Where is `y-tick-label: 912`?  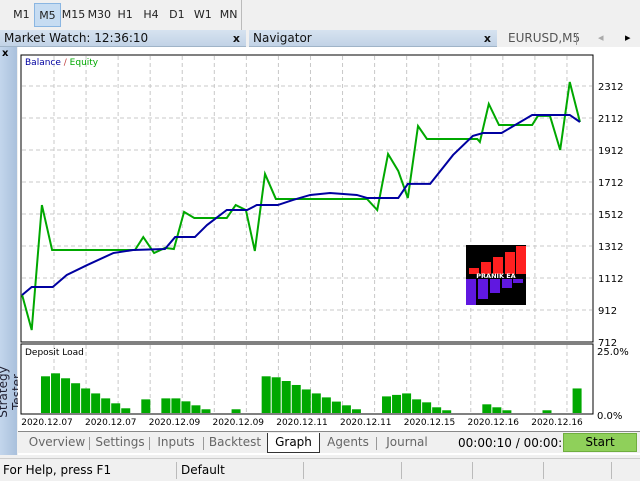 y-tick-label: 912 is located at coordinates (607, 311).